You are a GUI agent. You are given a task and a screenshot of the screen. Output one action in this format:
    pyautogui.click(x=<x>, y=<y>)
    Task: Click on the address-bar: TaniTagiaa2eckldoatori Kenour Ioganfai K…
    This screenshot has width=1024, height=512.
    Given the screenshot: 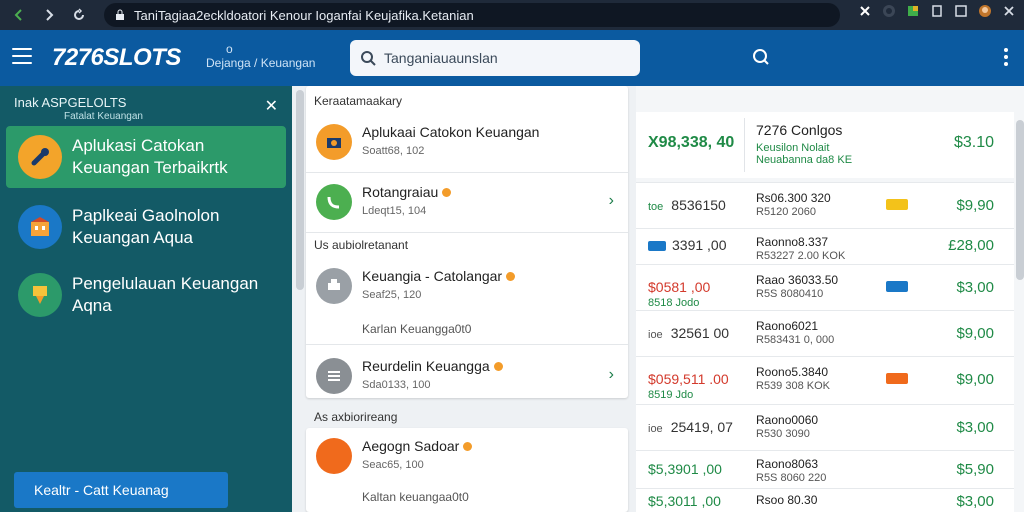 What is the action you would take?
    pyautogui.click(x=472, y=15)
    